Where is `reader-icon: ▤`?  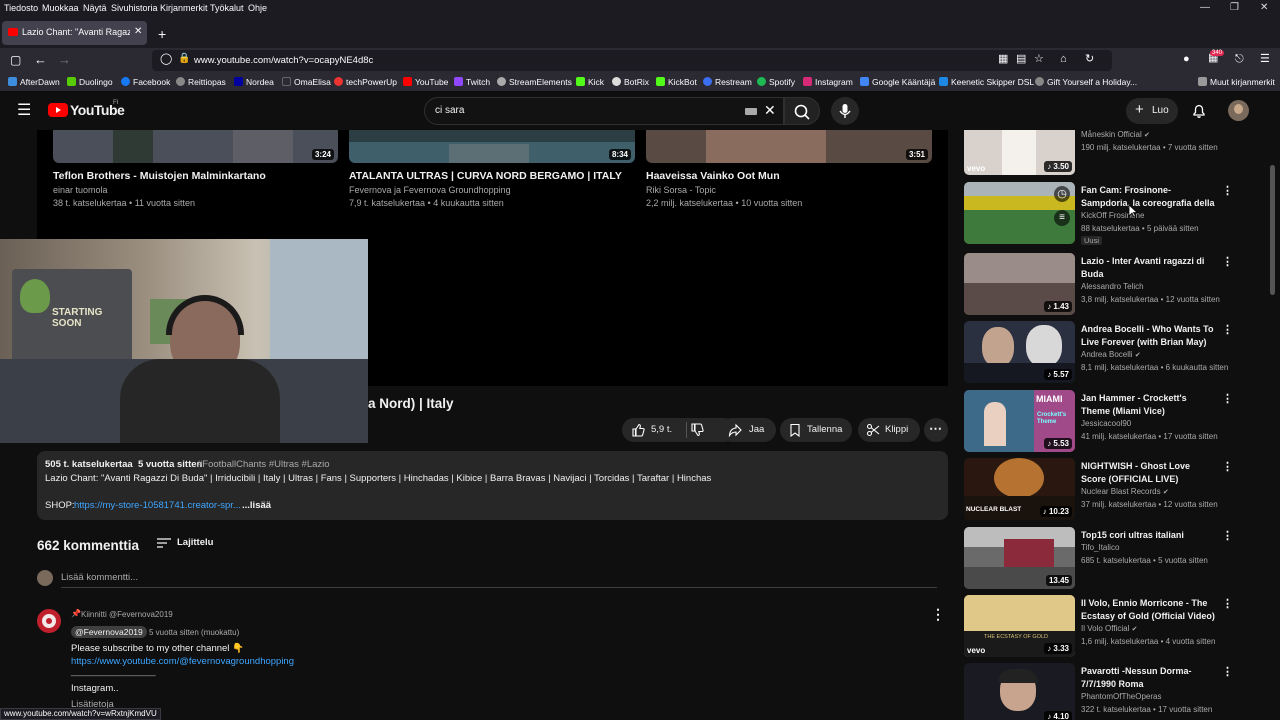 reader-icon: ▤ is located at coordinates (1021, 59).